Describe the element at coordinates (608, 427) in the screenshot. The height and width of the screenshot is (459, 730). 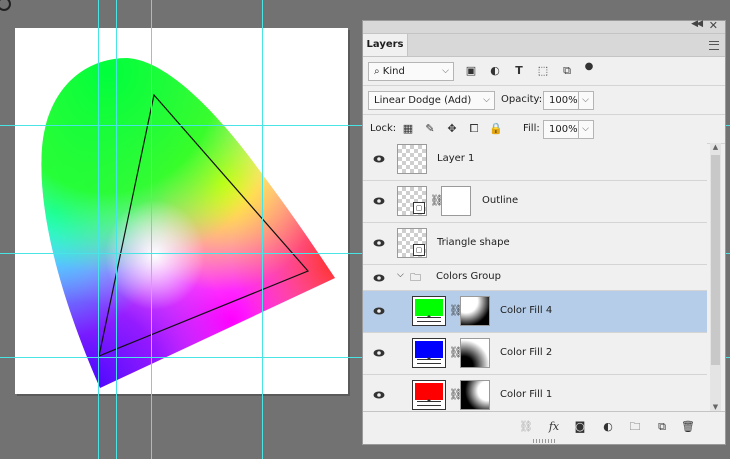
I see `new-adjustment-icon: ◐` at that location.